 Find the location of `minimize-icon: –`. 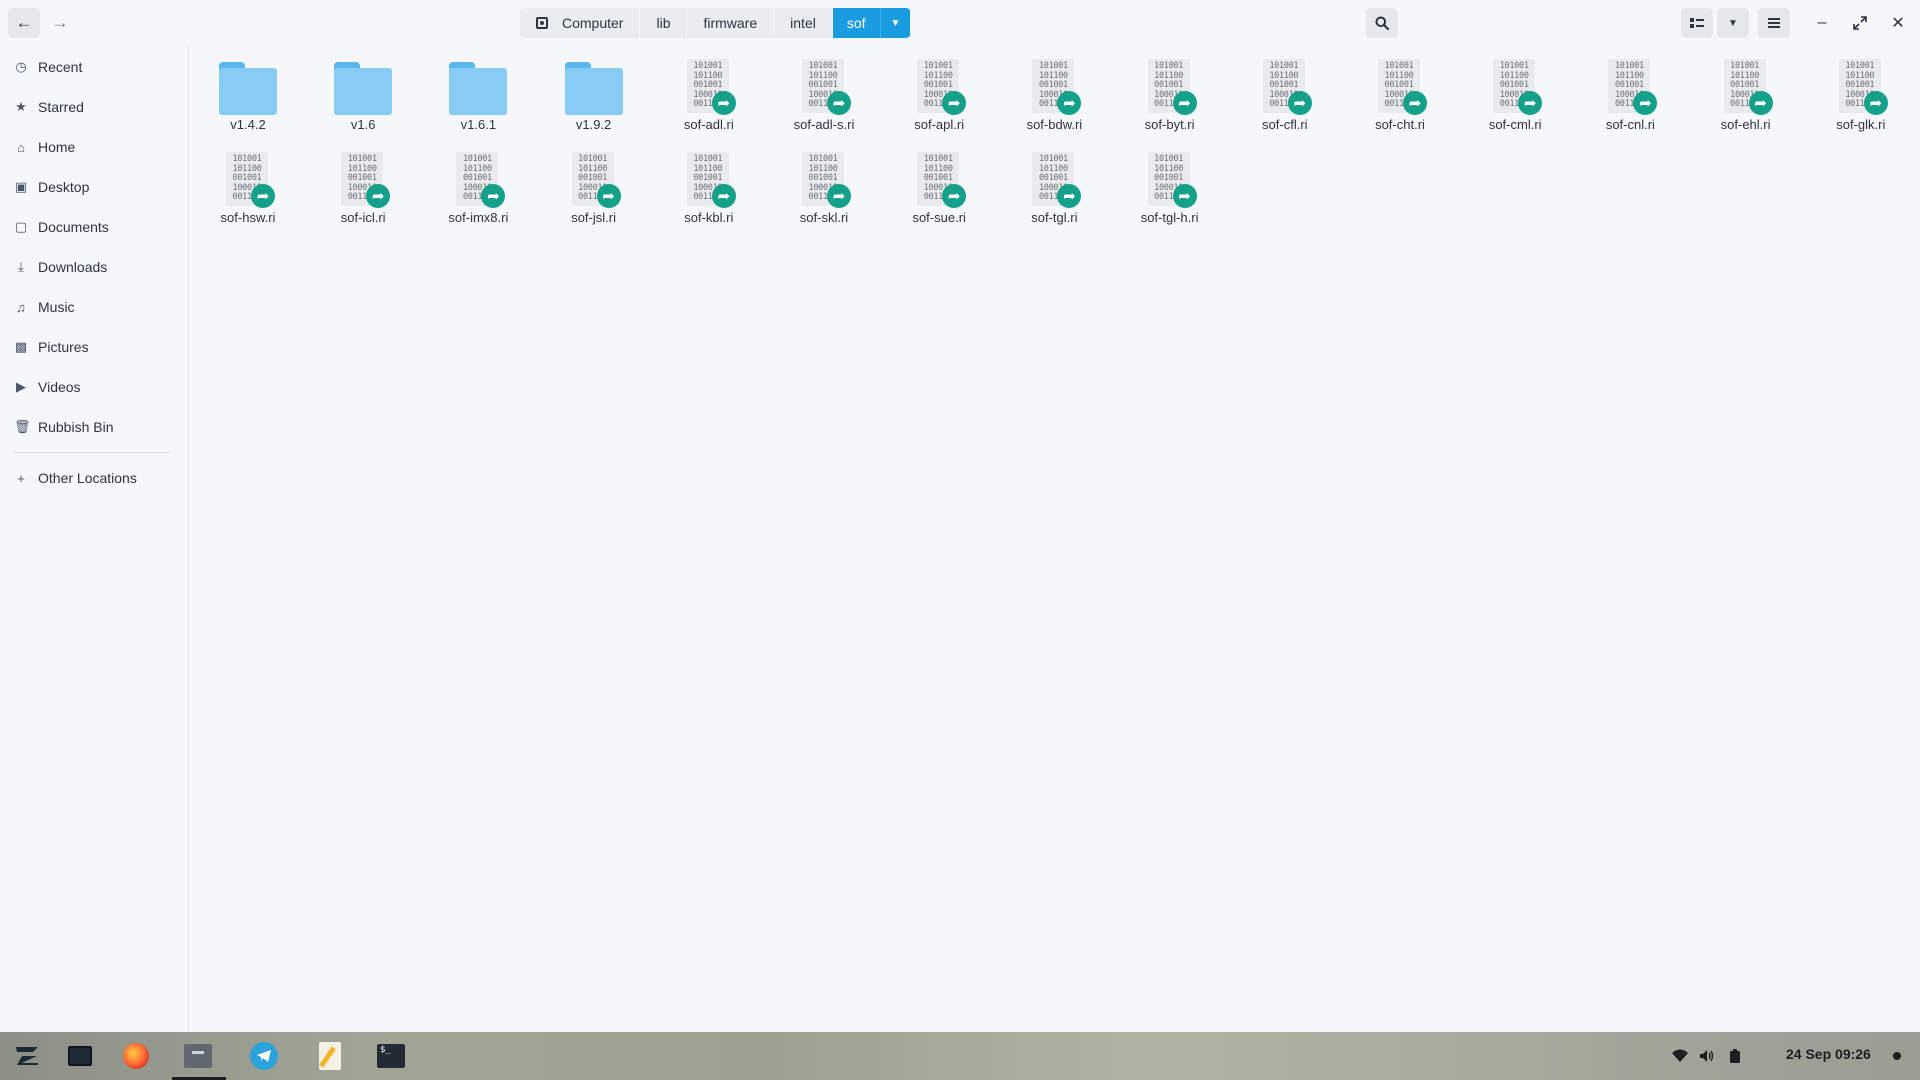

minimize-icon: – is located at coordinates (1822, 22).